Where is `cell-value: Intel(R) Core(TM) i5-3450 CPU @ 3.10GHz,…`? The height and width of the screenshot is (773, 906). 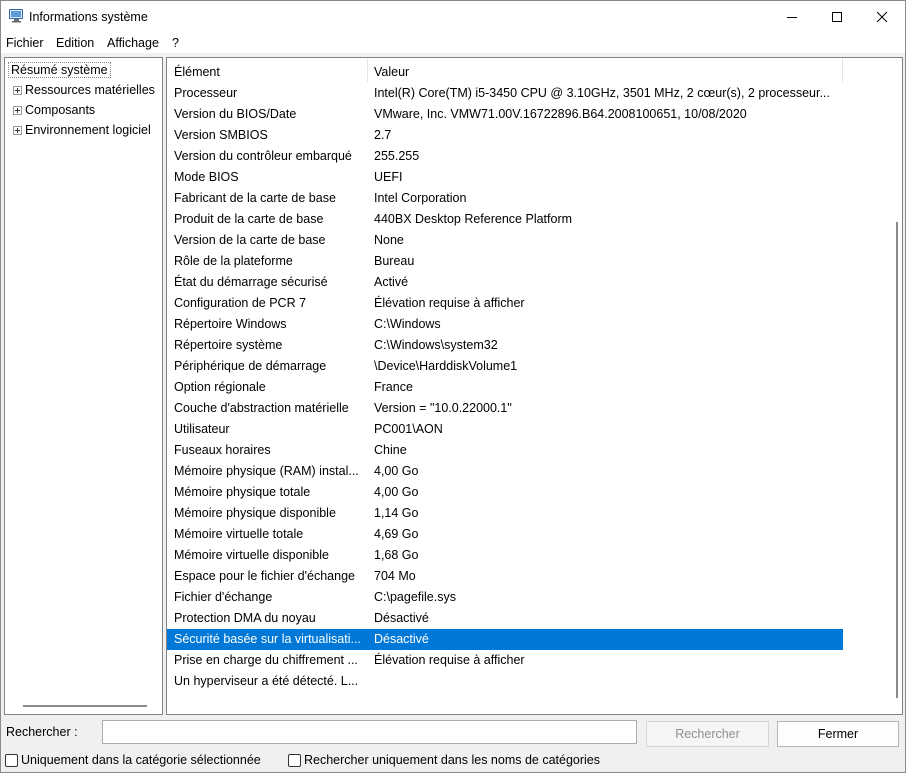 cell-value: Intel(R) Core(TM) i5-3450 CPU @ 3.10GHz,… is located at coordinates (602, 93).